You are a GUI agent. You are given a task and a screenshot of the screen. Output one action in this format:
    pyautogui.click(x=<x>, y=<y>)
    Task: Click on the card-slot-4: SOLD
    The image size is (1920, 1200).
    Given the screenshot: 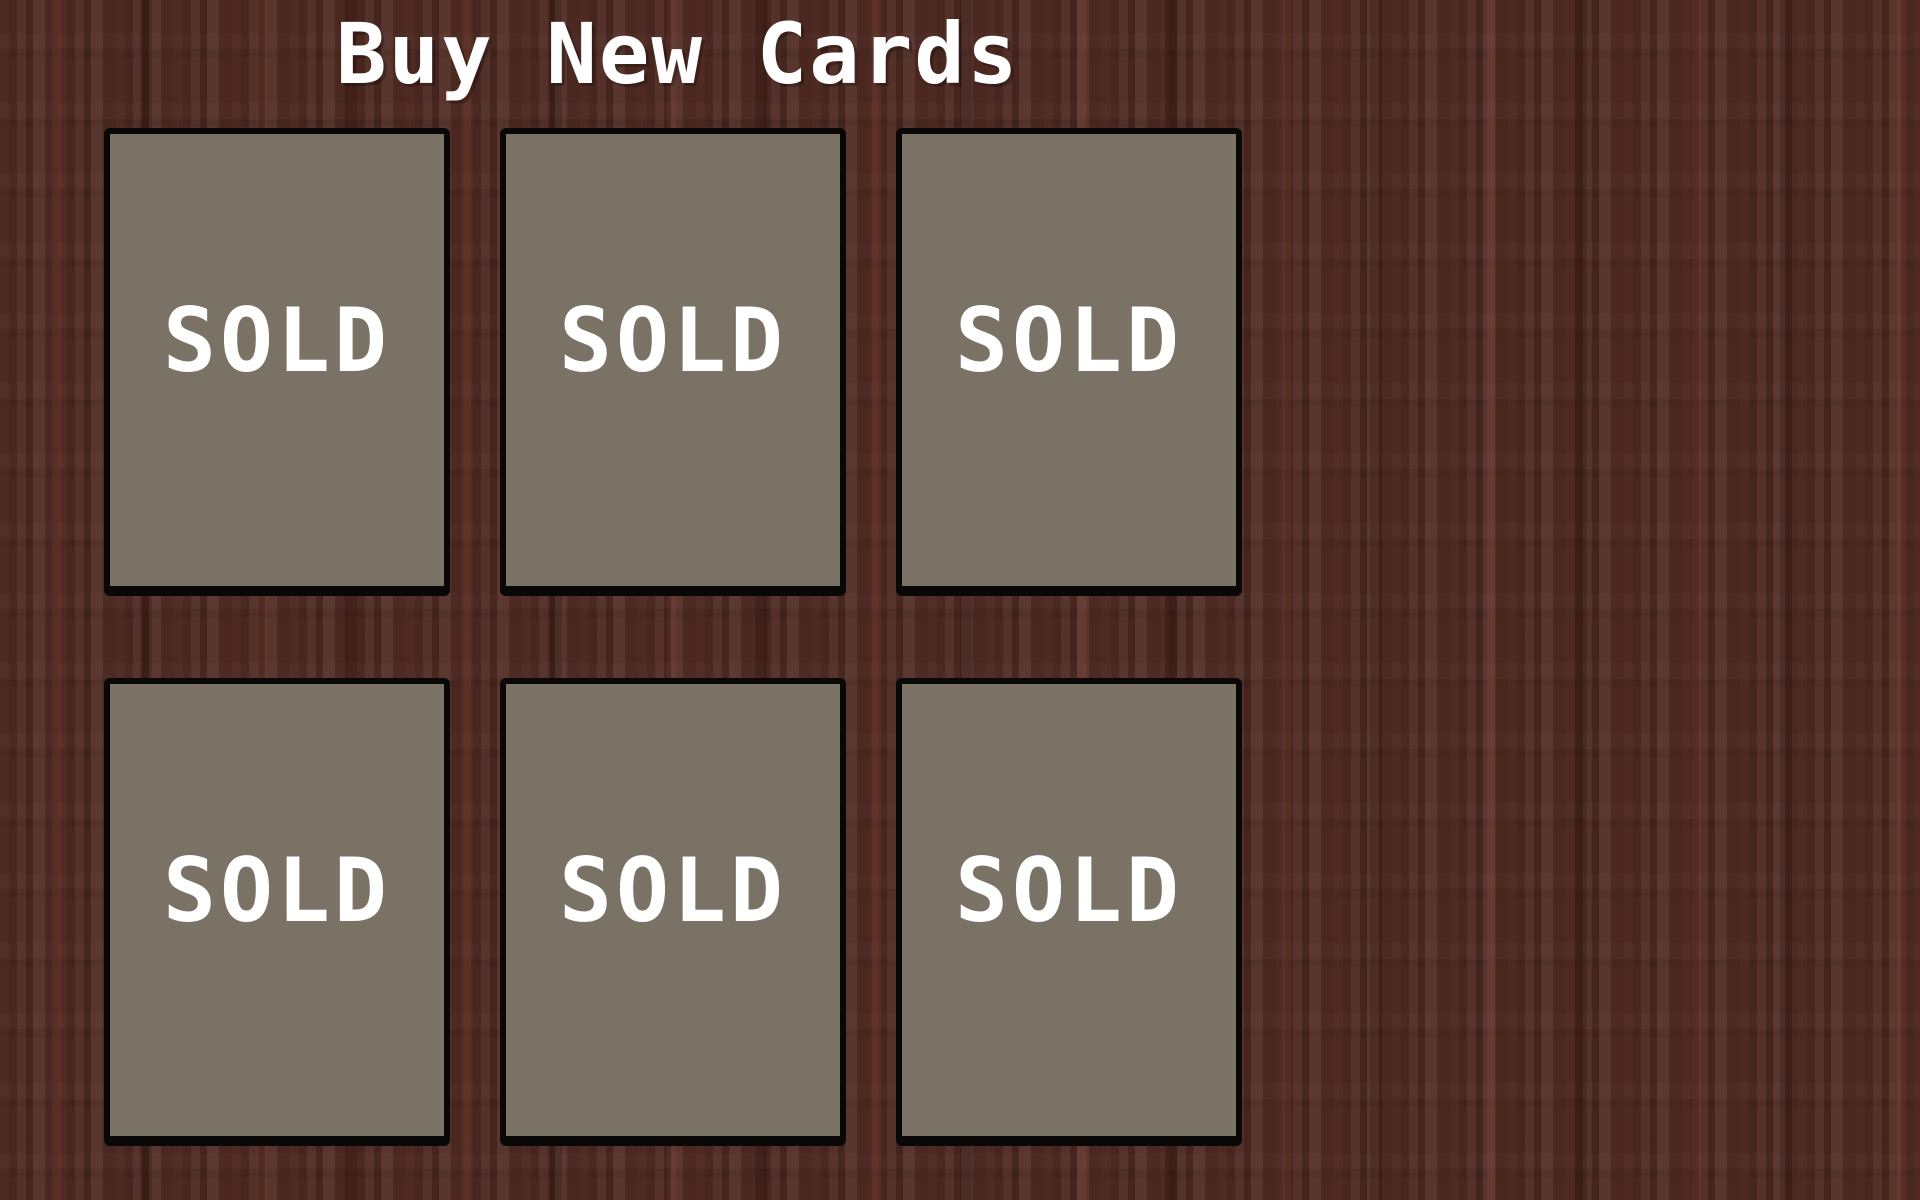 What is the action you would take?
    pyautogui.click(x=277, y=910)
    